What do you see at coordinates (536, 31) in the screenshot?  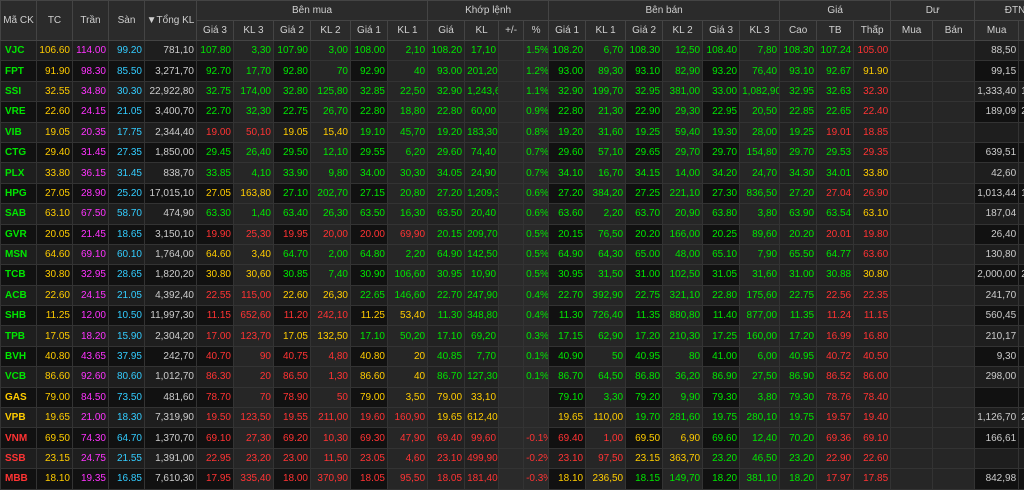 I see `header-match-percent: %` at bounding box center [536, 31].